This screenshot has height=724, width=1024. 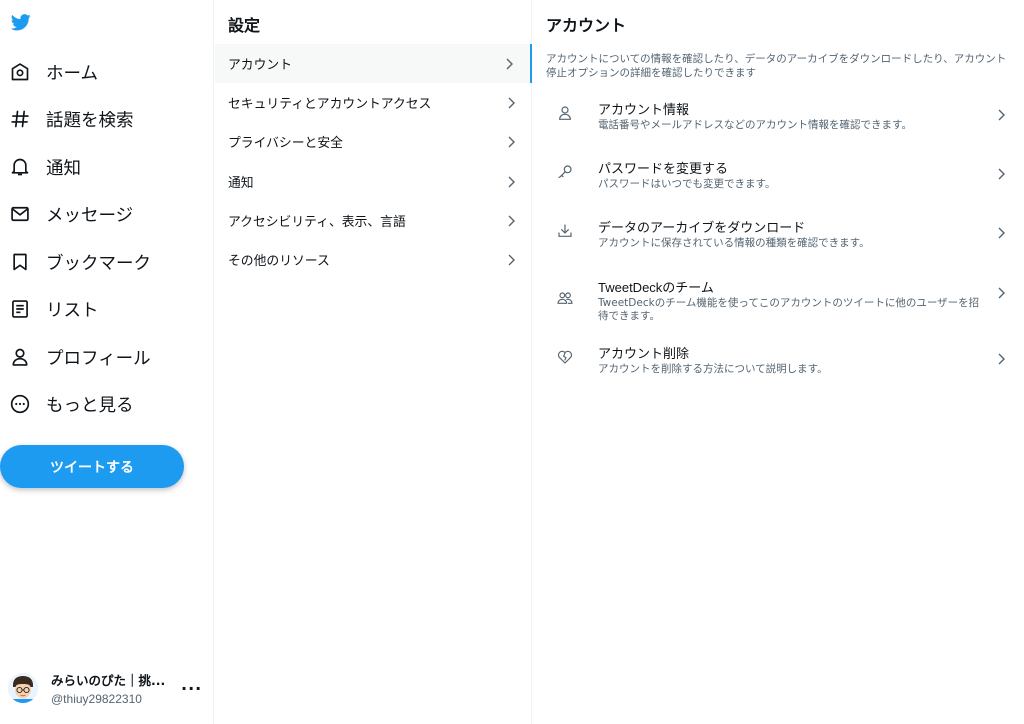 I want to click on nav-item-label: もっと見る, so click(x=90, y=405).